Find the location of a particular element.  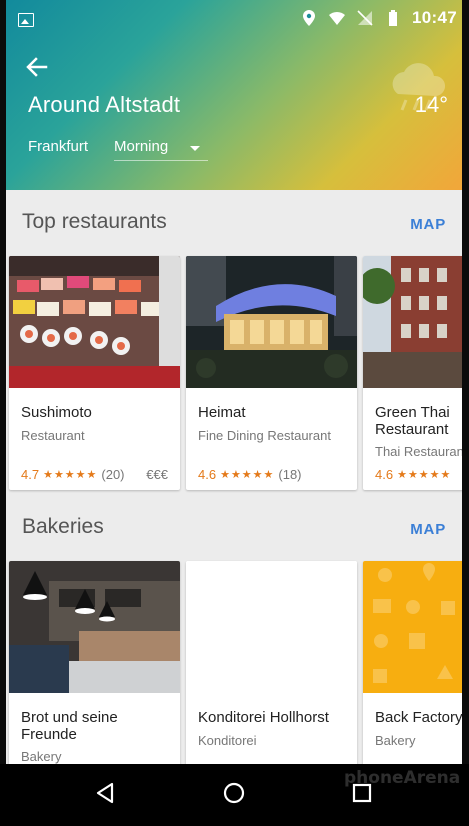

bakery-card-konditorei: Konditorei Hollhorst Konditorei is located at coordinates (271, 662).